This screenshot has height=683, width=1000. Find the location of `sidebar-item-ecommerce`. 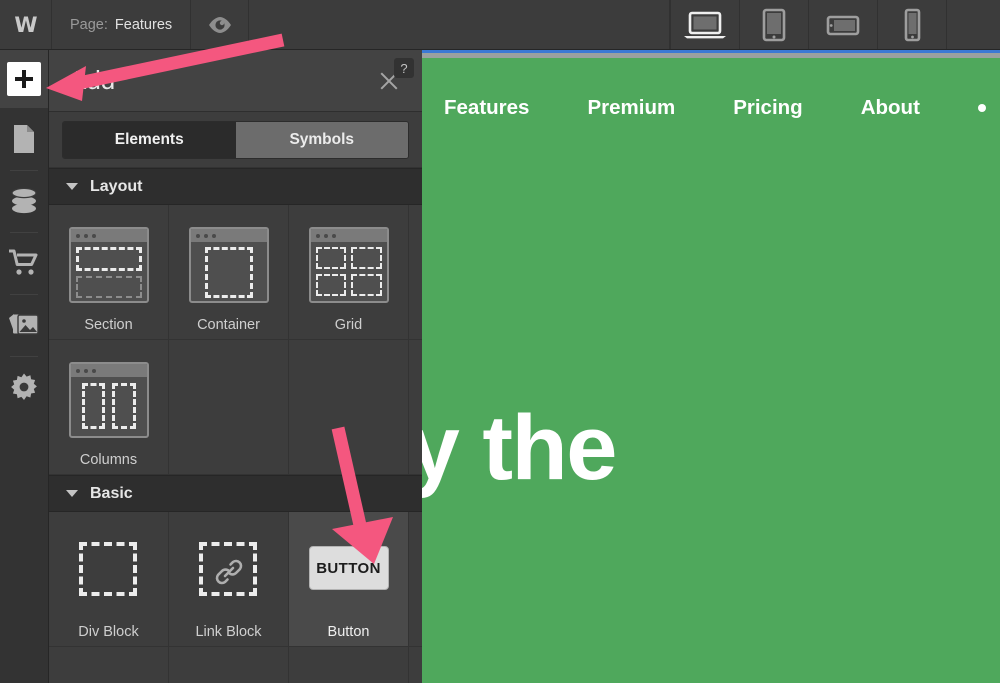

sidebar-item-ecommerce is located at coordinates (24, 263).